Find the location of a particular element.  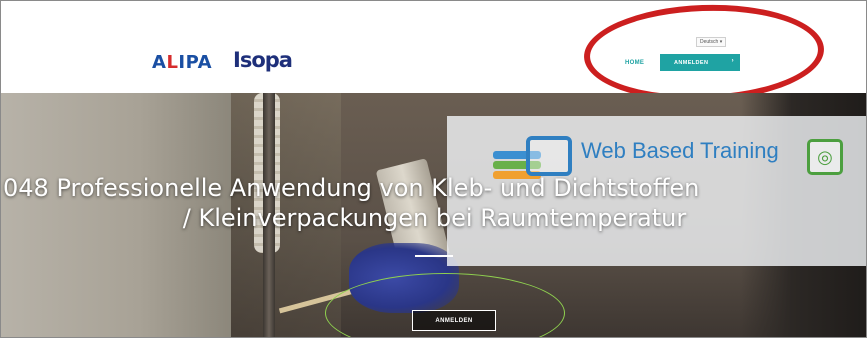

wbt-logo-box is located at coordinates (549, 156).